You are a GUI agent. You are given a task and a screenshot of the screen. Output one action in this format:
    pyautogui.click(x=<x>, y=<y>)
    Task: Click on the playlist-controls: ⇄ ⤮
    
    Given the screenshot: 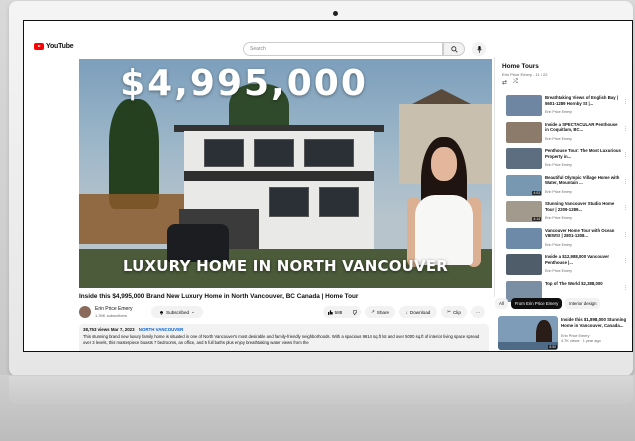 What is the action you would take?
    pyautogui.click(x=510, y=82)
    